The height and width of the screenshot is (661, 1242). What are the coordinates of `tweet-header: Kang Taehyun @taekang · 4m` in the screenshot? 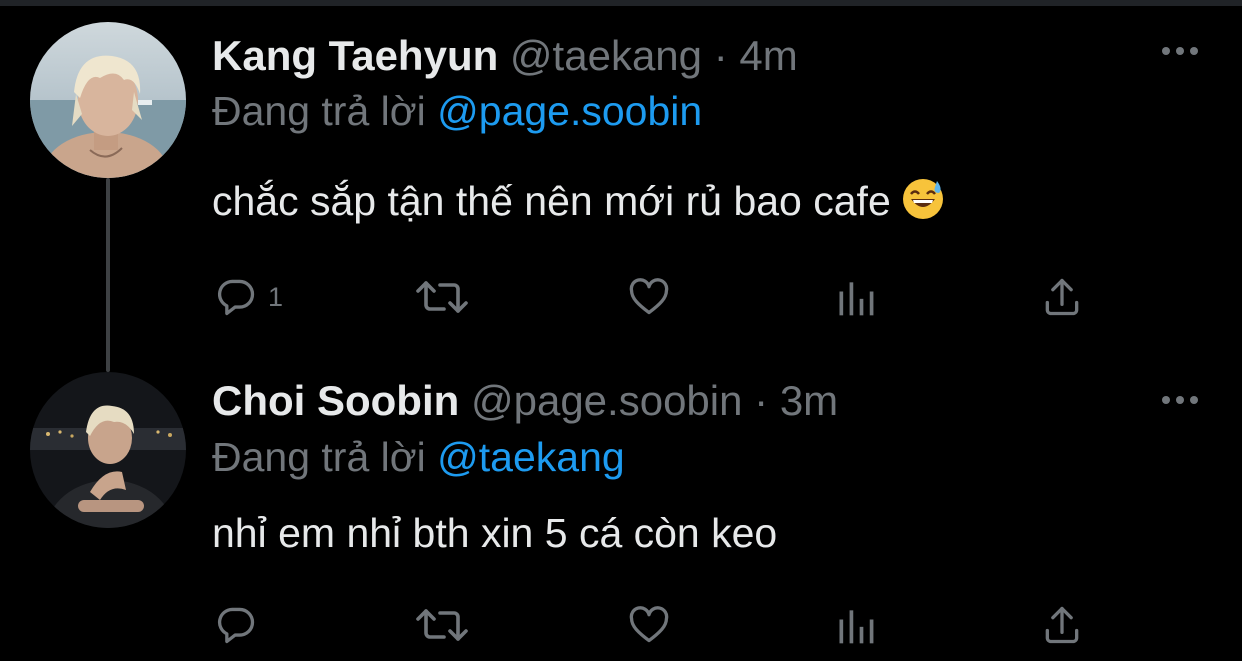 It's located at (505, 56).